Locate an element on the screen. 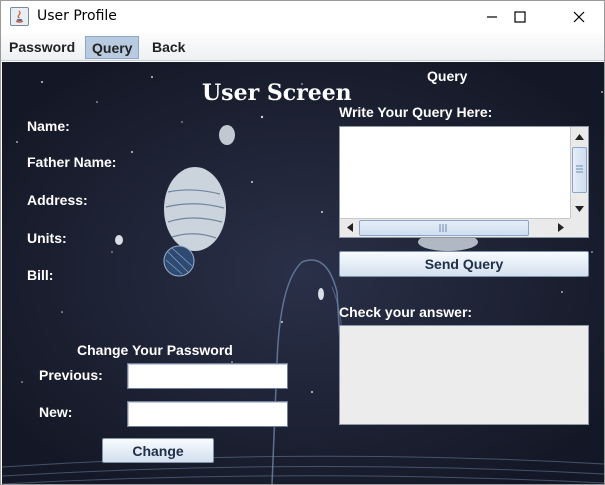 This screenshot has width=605, height=485. query-heading: Query is located at coordinates (447, 76).